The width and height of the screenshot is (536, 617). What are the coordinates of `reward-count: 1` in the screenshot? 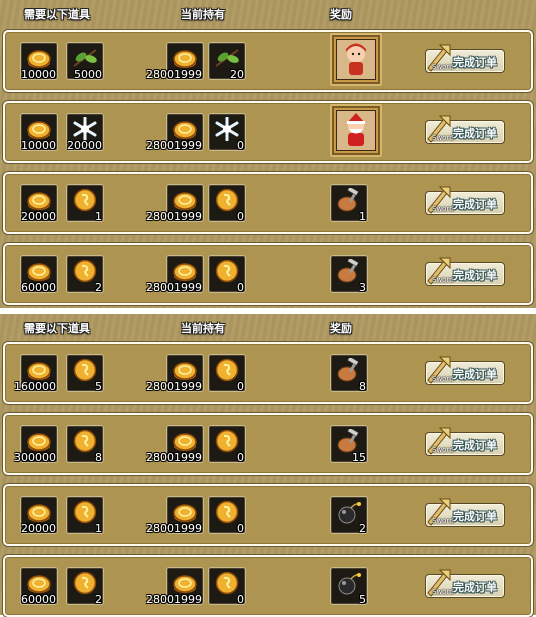 It's located at (362, 216).